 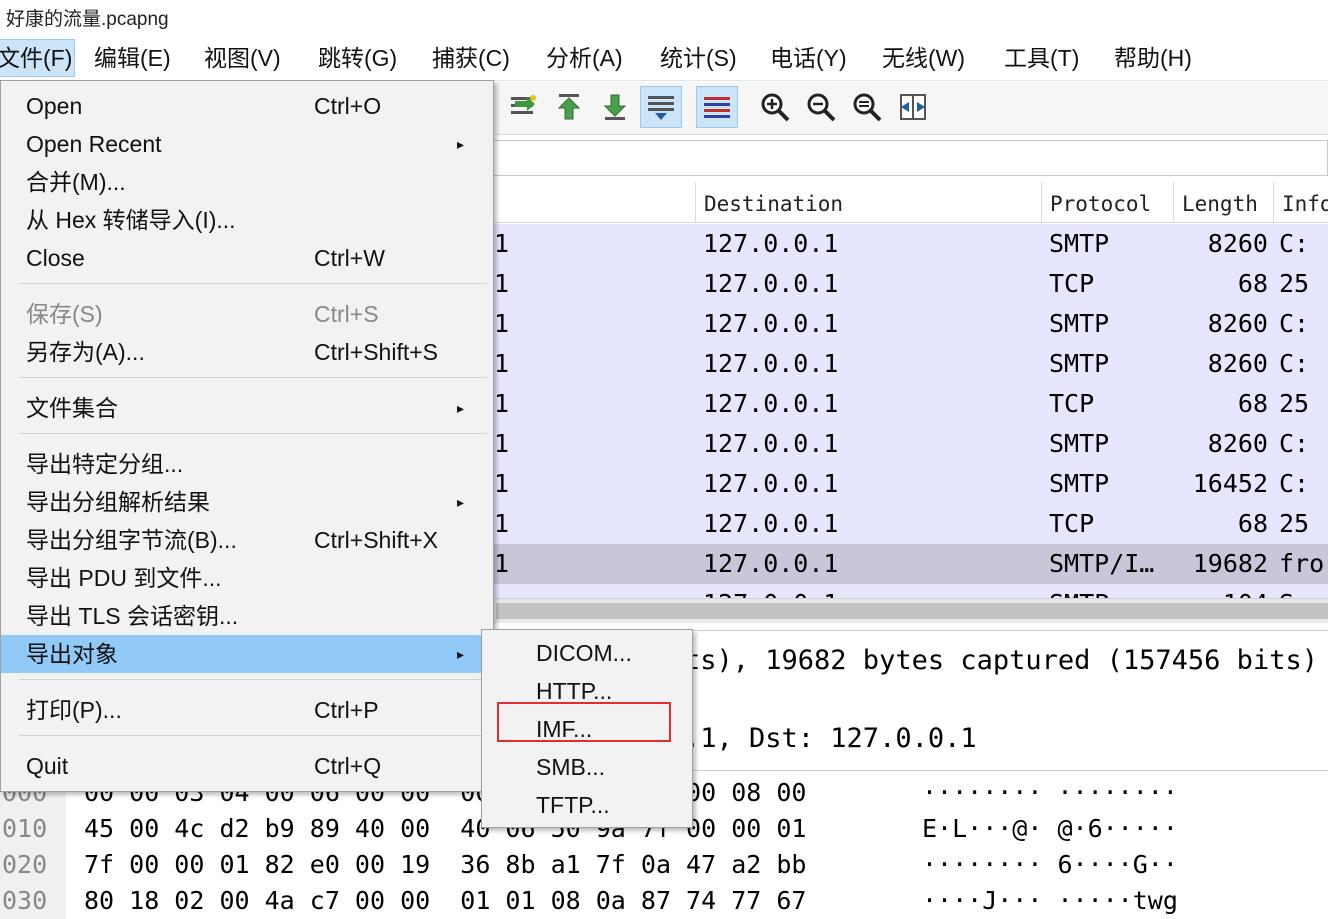 What do you see at coordinates (94, 144) in the screenshot?
I see `menu-item-label: Open Recent` at bounding box center [94, 144].